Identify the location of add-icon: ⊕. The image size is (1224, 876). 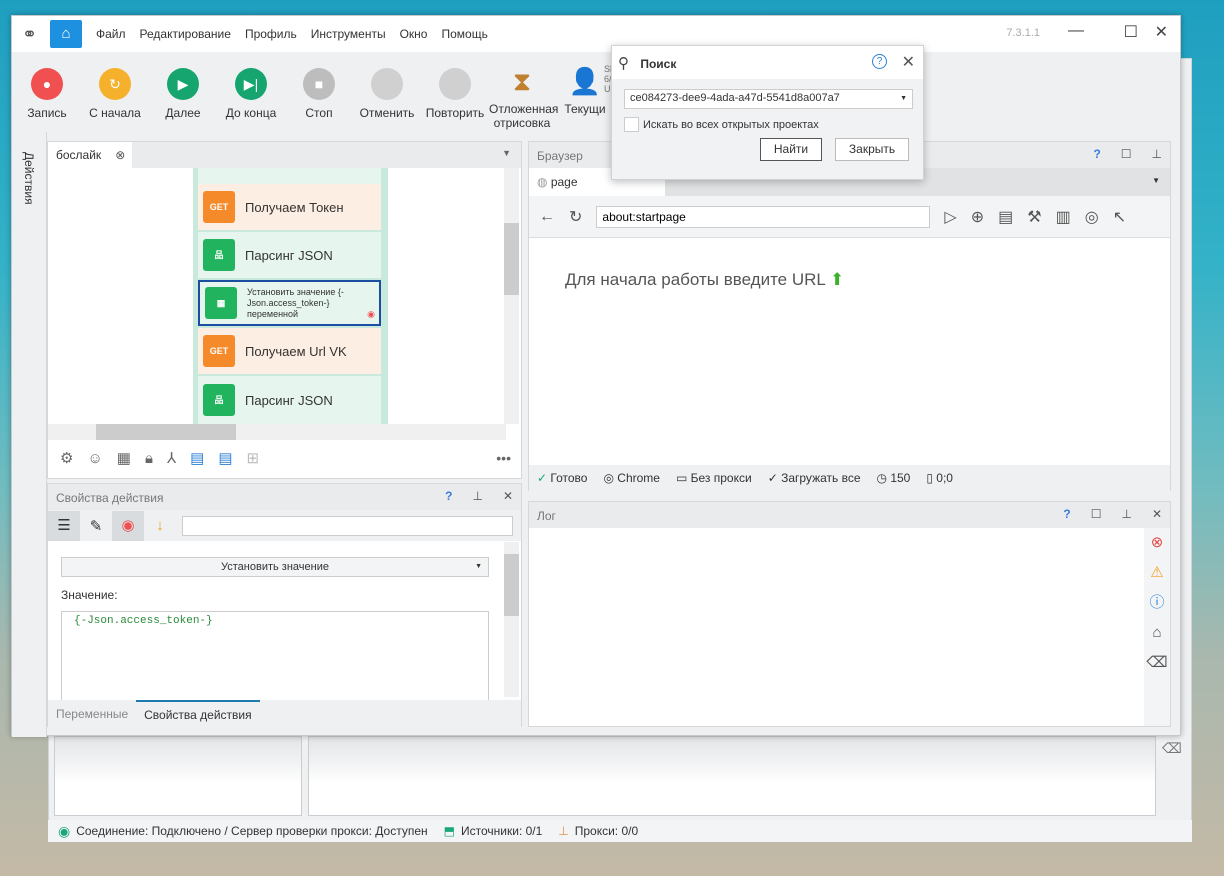
(977, 217).